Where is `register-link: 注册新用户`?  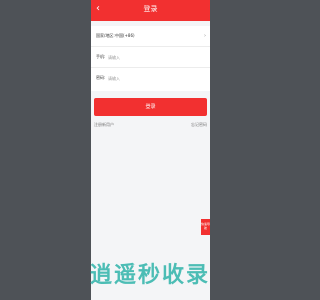 register-link: 注册新用户 is located at coordinates (104, 125).